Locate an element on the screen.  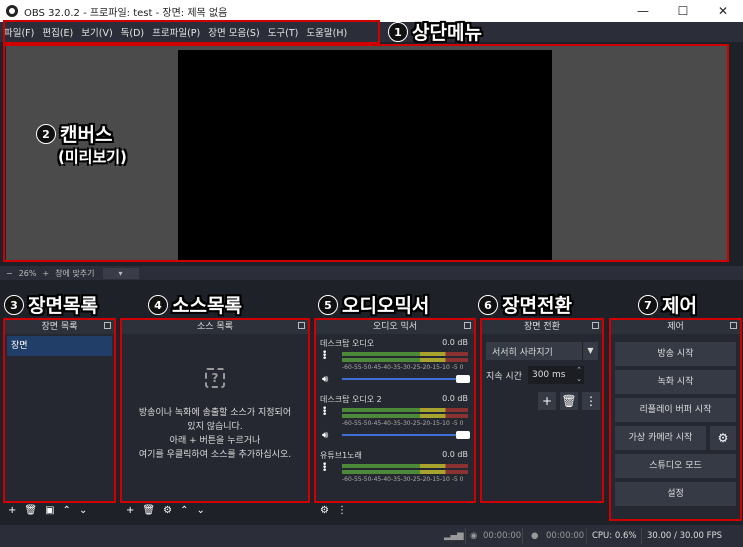
annotation-canvas: 2 캔버스 is located at coordinates (74, 133).